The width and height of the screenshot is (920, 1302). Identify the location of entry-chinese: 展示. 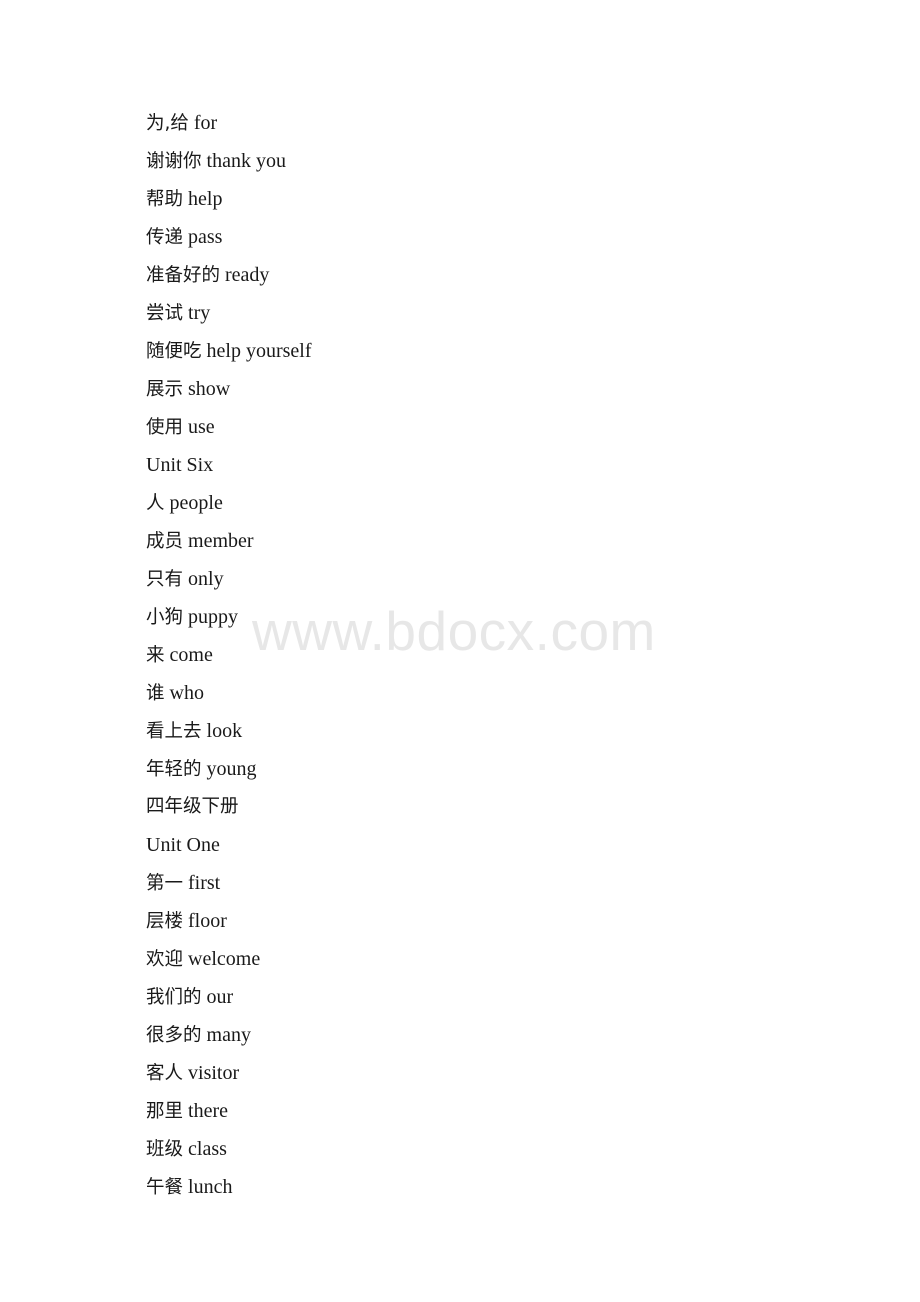
(165, 389).